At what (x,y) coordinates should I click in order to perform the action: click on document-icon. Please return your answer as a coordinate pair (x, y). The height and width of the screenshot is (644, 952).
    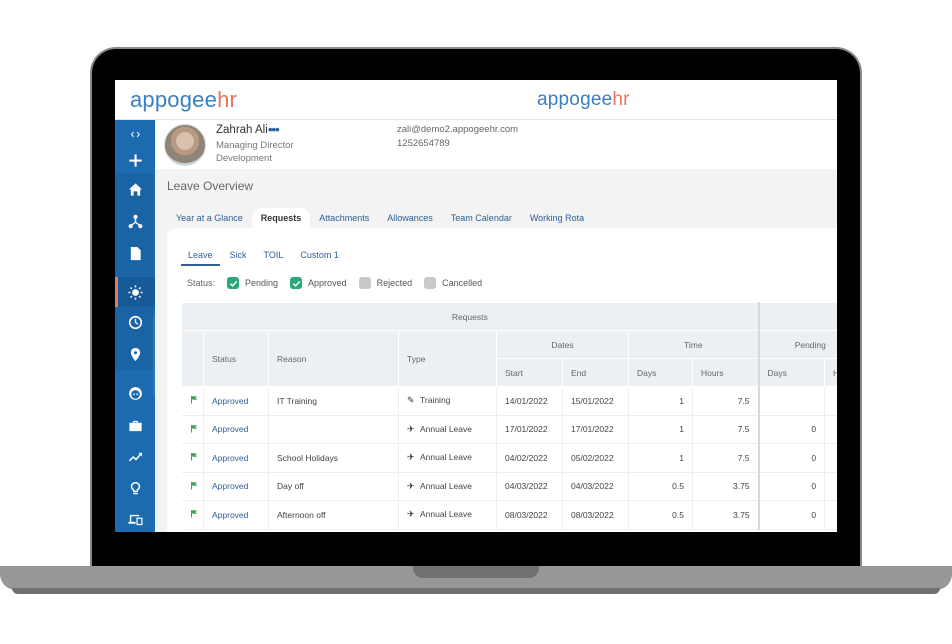
    Looking at the image, I should click on (135, 253).